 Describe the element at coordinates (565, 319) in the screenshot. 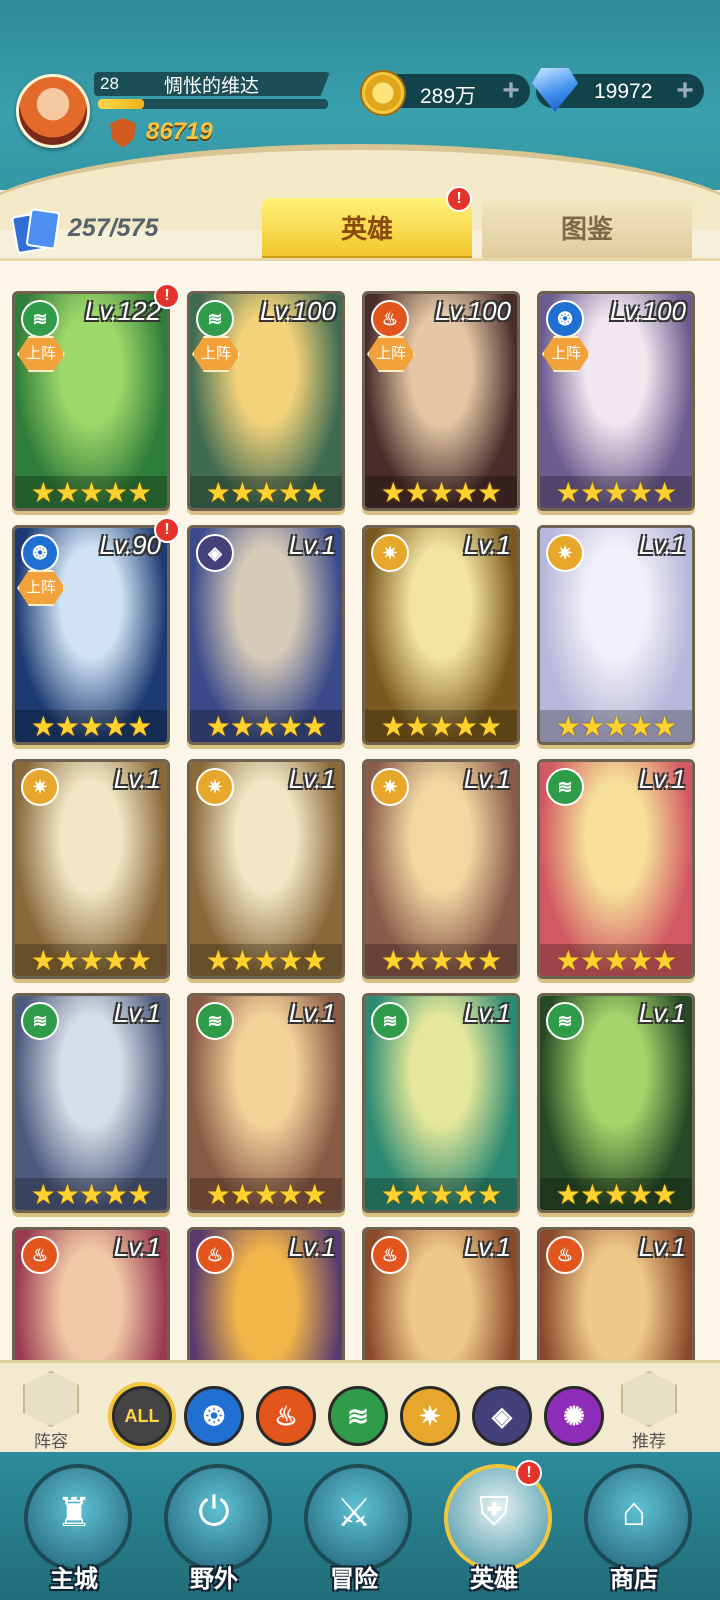

I see `water-element-icon: ❂` at that location.